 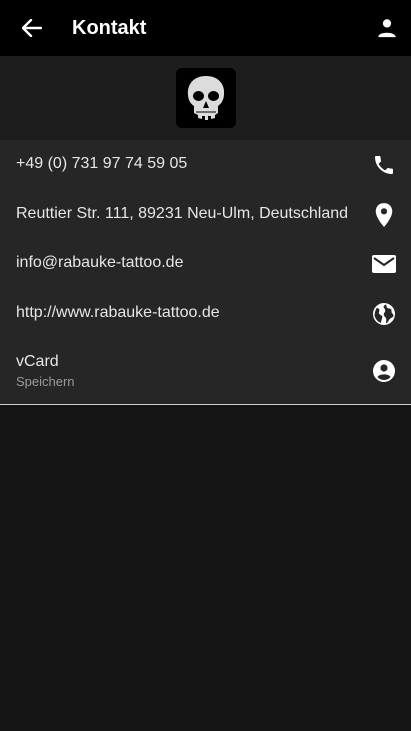 I want to click on vcard-label: vCard, so click(x=37, y=361).